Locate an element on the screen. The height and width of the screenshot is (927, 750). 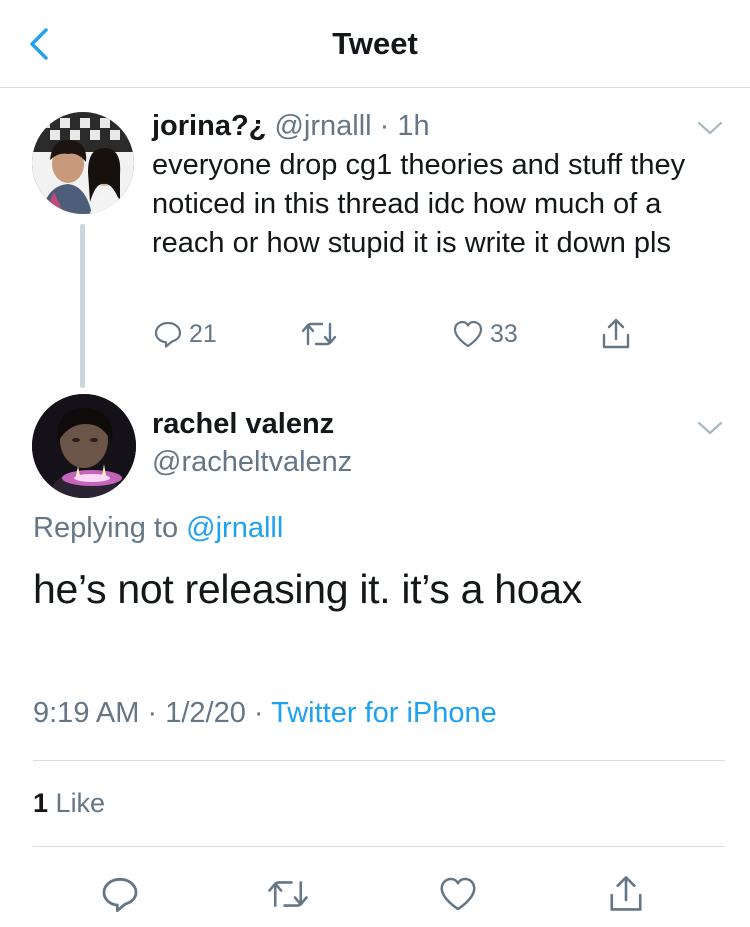
page-title: Tweet is located at coordinates (375, 43).